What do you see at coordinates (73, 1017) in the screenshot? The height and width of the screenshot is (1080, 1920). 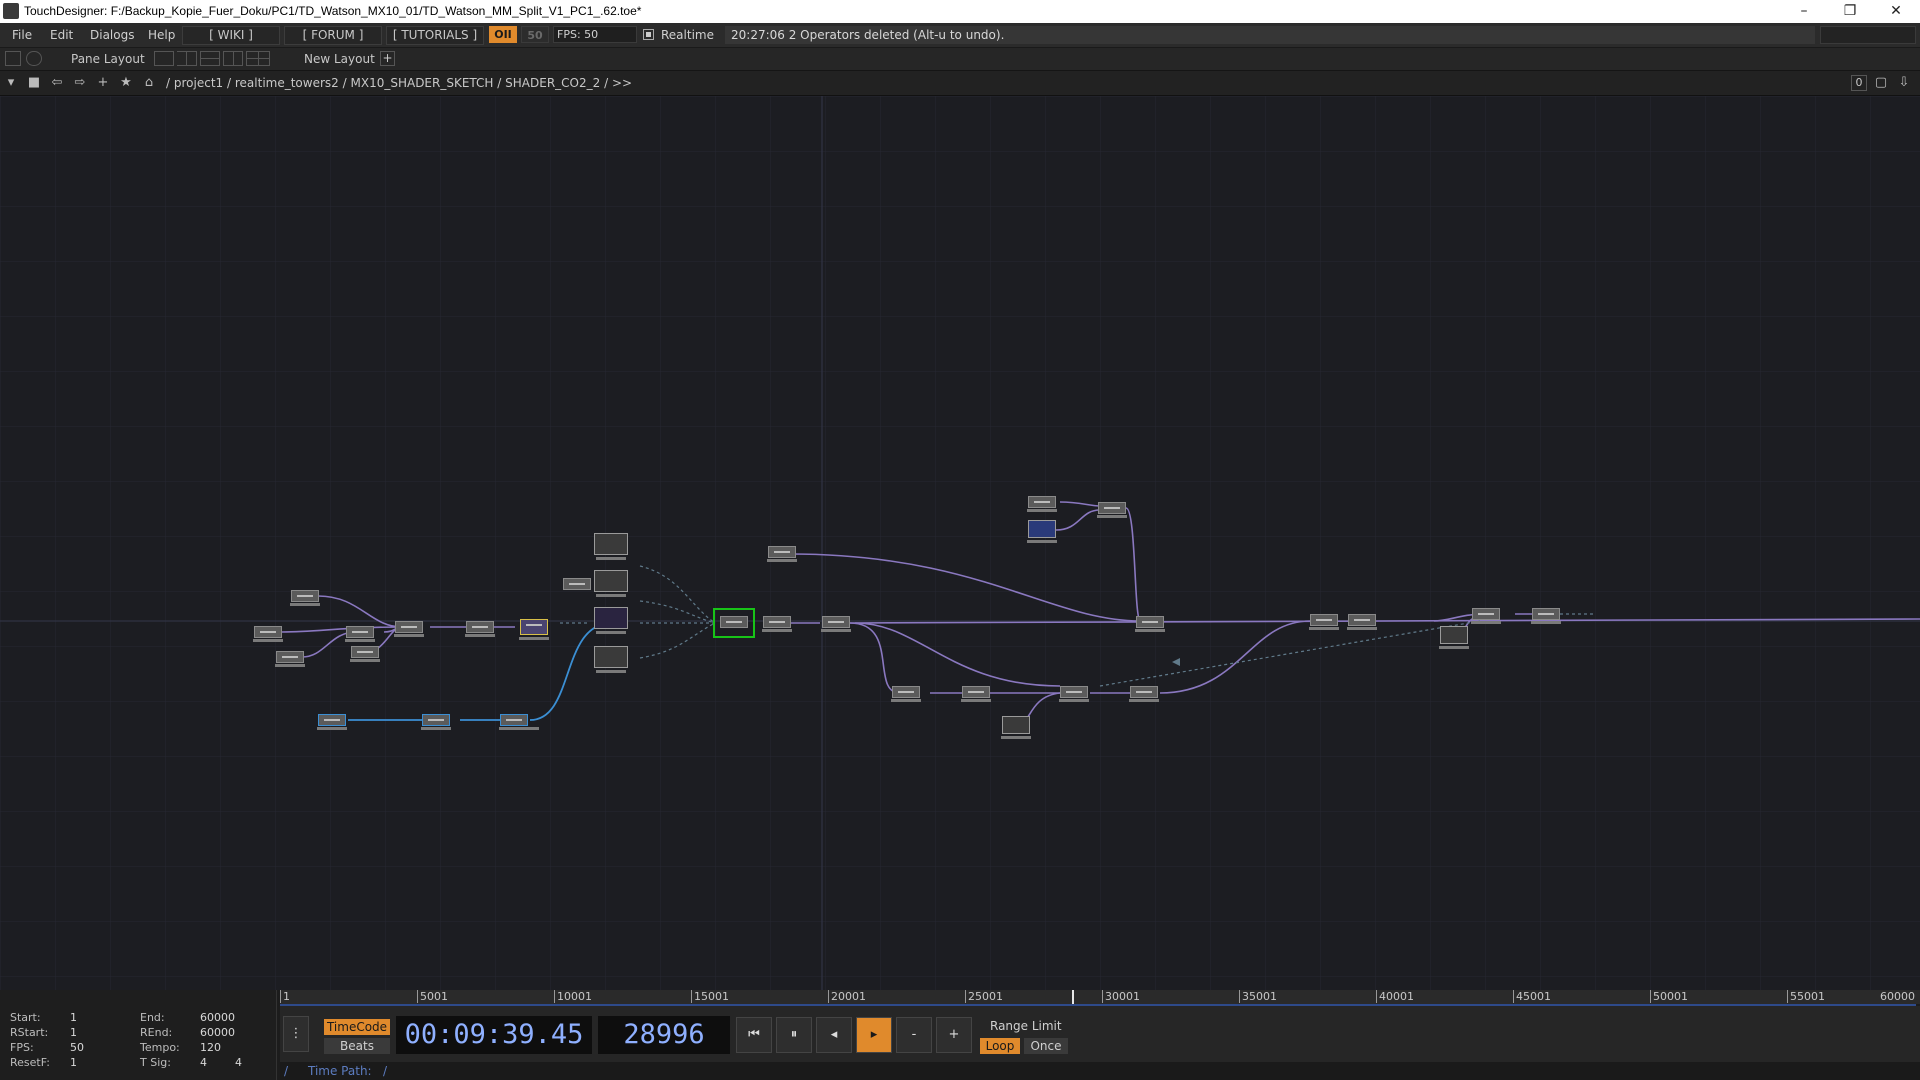 I see `start-value: 1` at bounding box center [73, 1017].